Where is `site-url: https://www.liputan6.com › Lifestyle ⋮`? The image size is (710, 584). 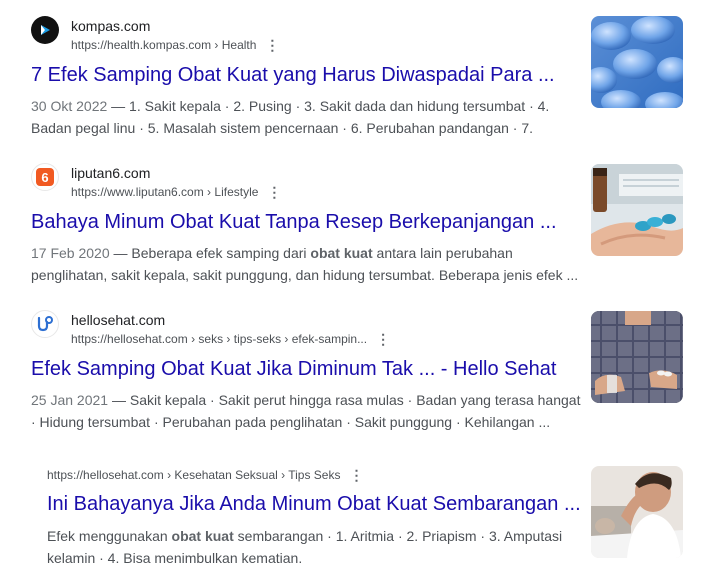 site-url: https://www.liputan6.com › Lifestyle ⋮ is located at coordinates (176, 192).